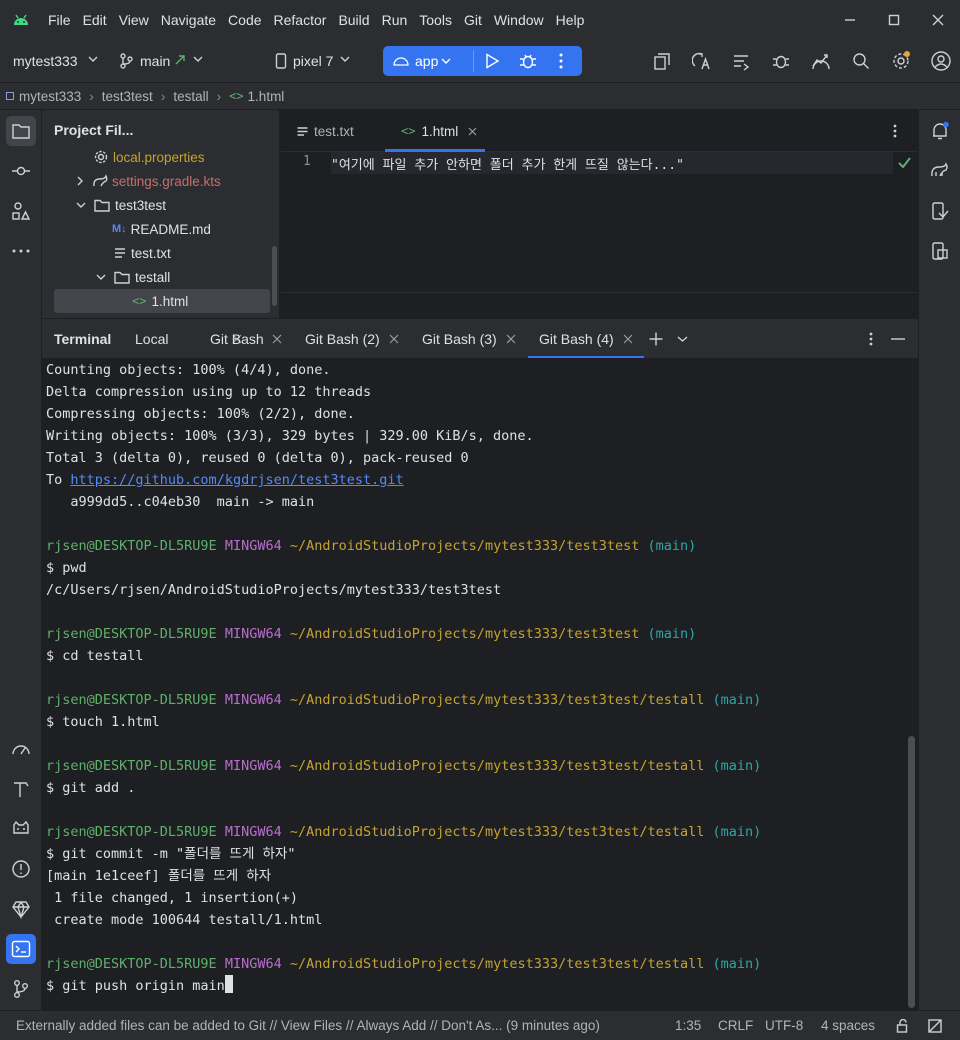 Image resolution: width=960 pixels, height=1040 pixels. I want to click on hide-panel-minus-icon, so click(898, 339).